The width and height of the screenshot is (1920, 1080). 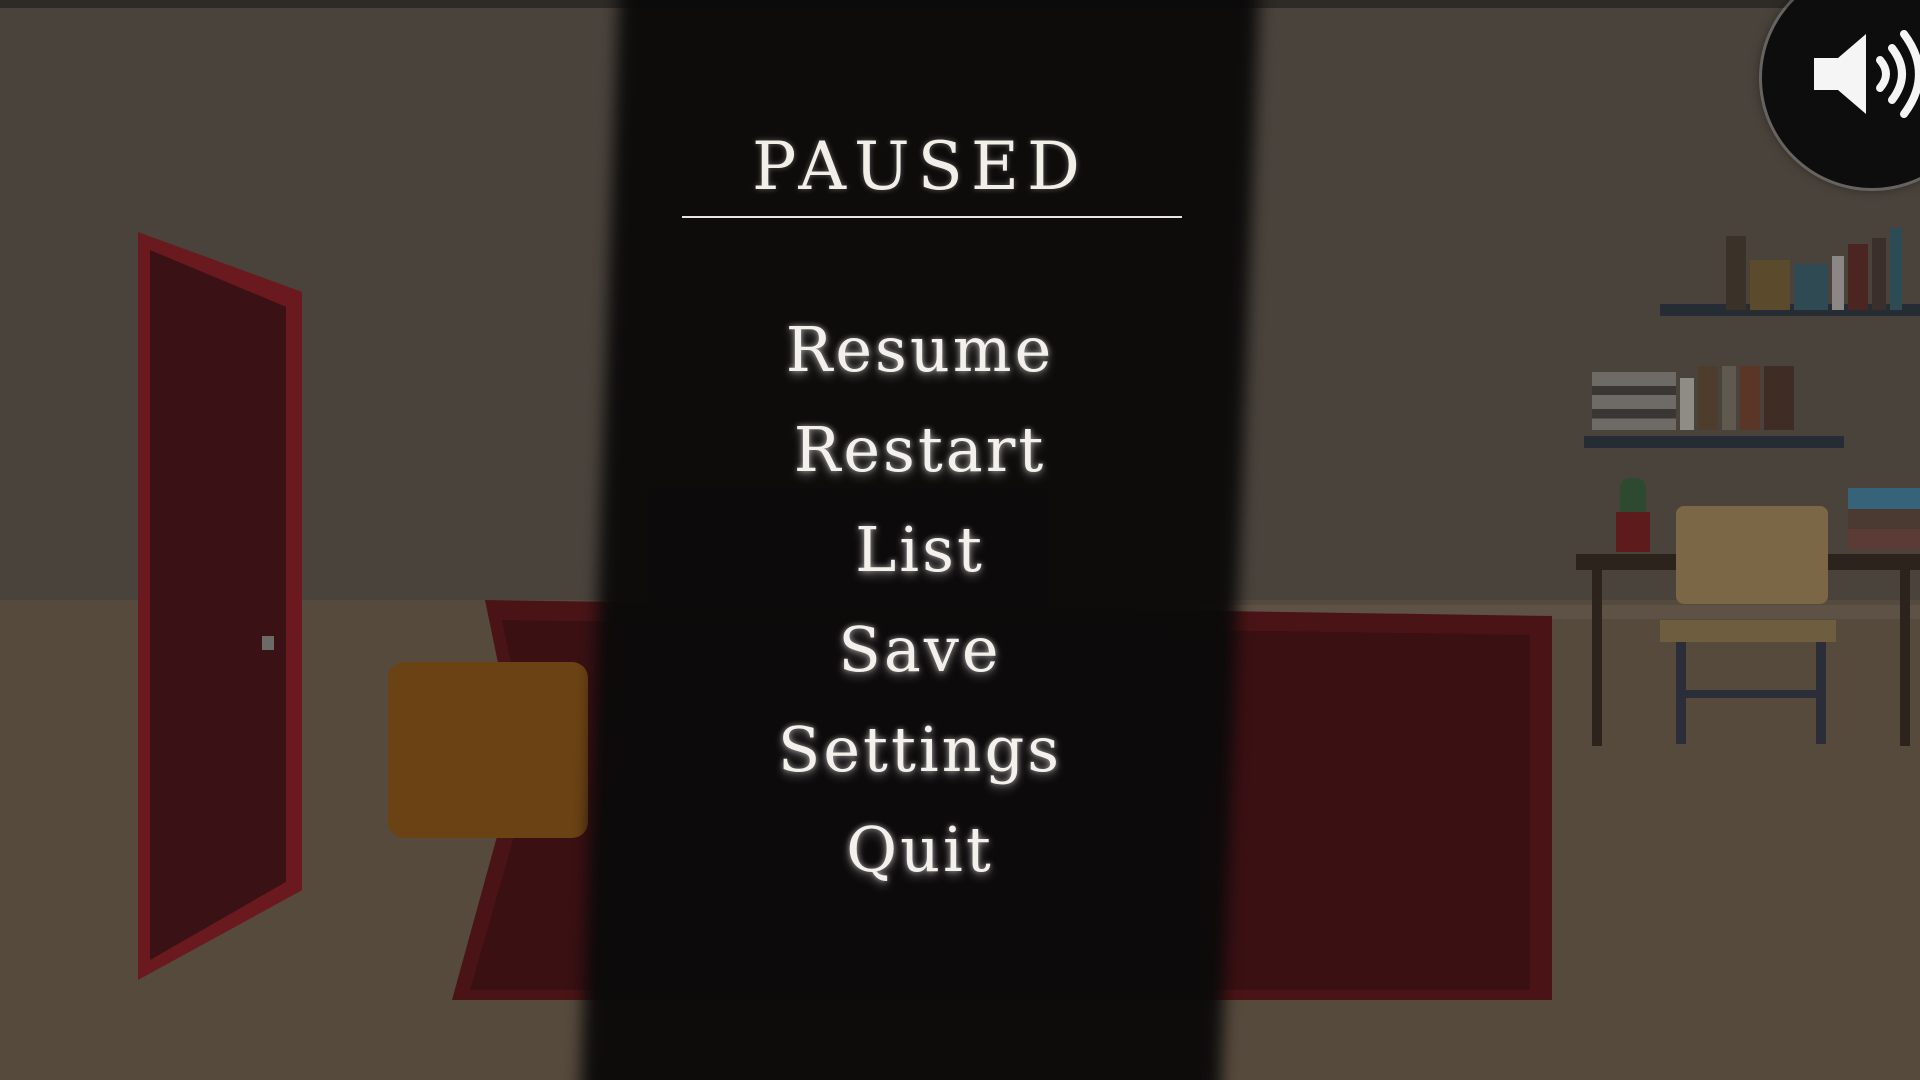 I want to click on wall-shelf-lower, so click(x=1714, y=442).